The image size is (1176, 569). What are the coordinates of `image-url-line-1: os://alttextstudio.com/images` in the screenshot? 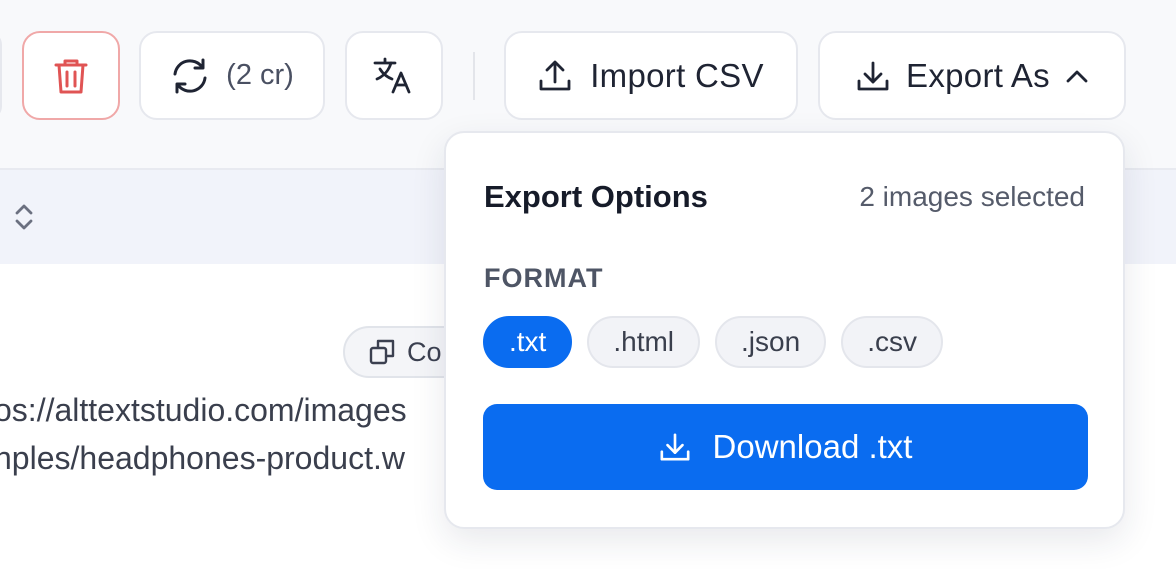 It's located at (203, 410).